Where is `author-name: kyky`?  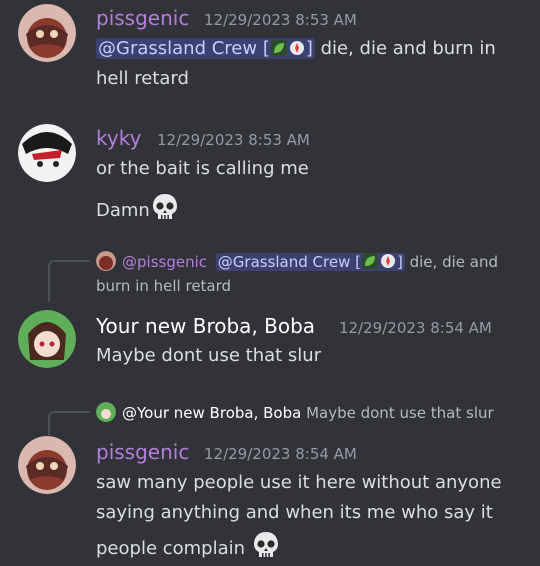 author-name: kyky is located at coordinates (118, 138).